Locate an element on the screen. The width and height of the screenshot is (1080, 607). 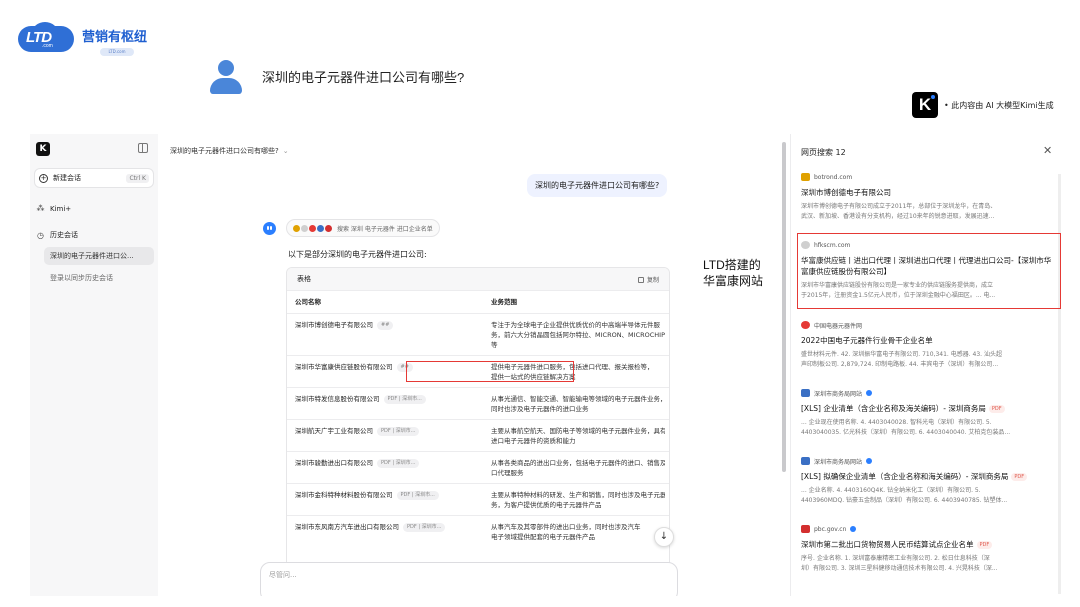
kimi-logo-icon: K is located at coordinates (925, 105).